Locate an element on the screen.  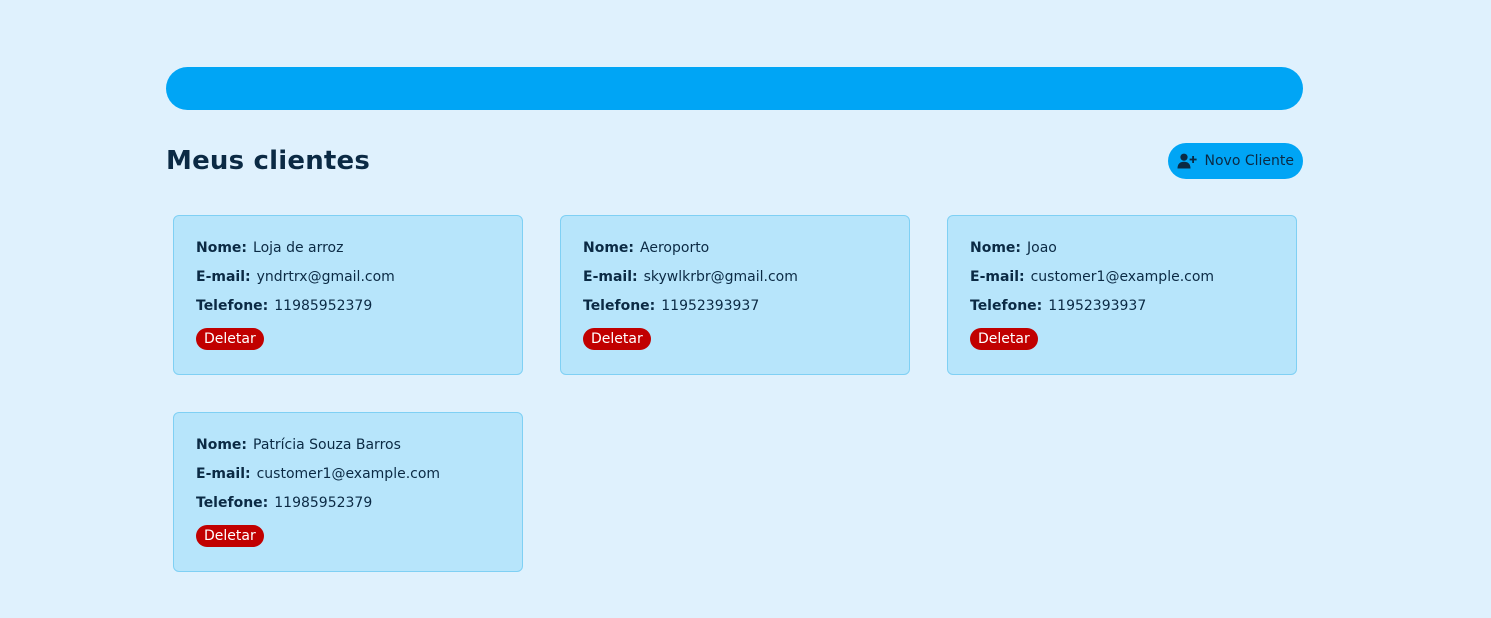
client-name: Loja de arroz is located at coordinates (298, 248).